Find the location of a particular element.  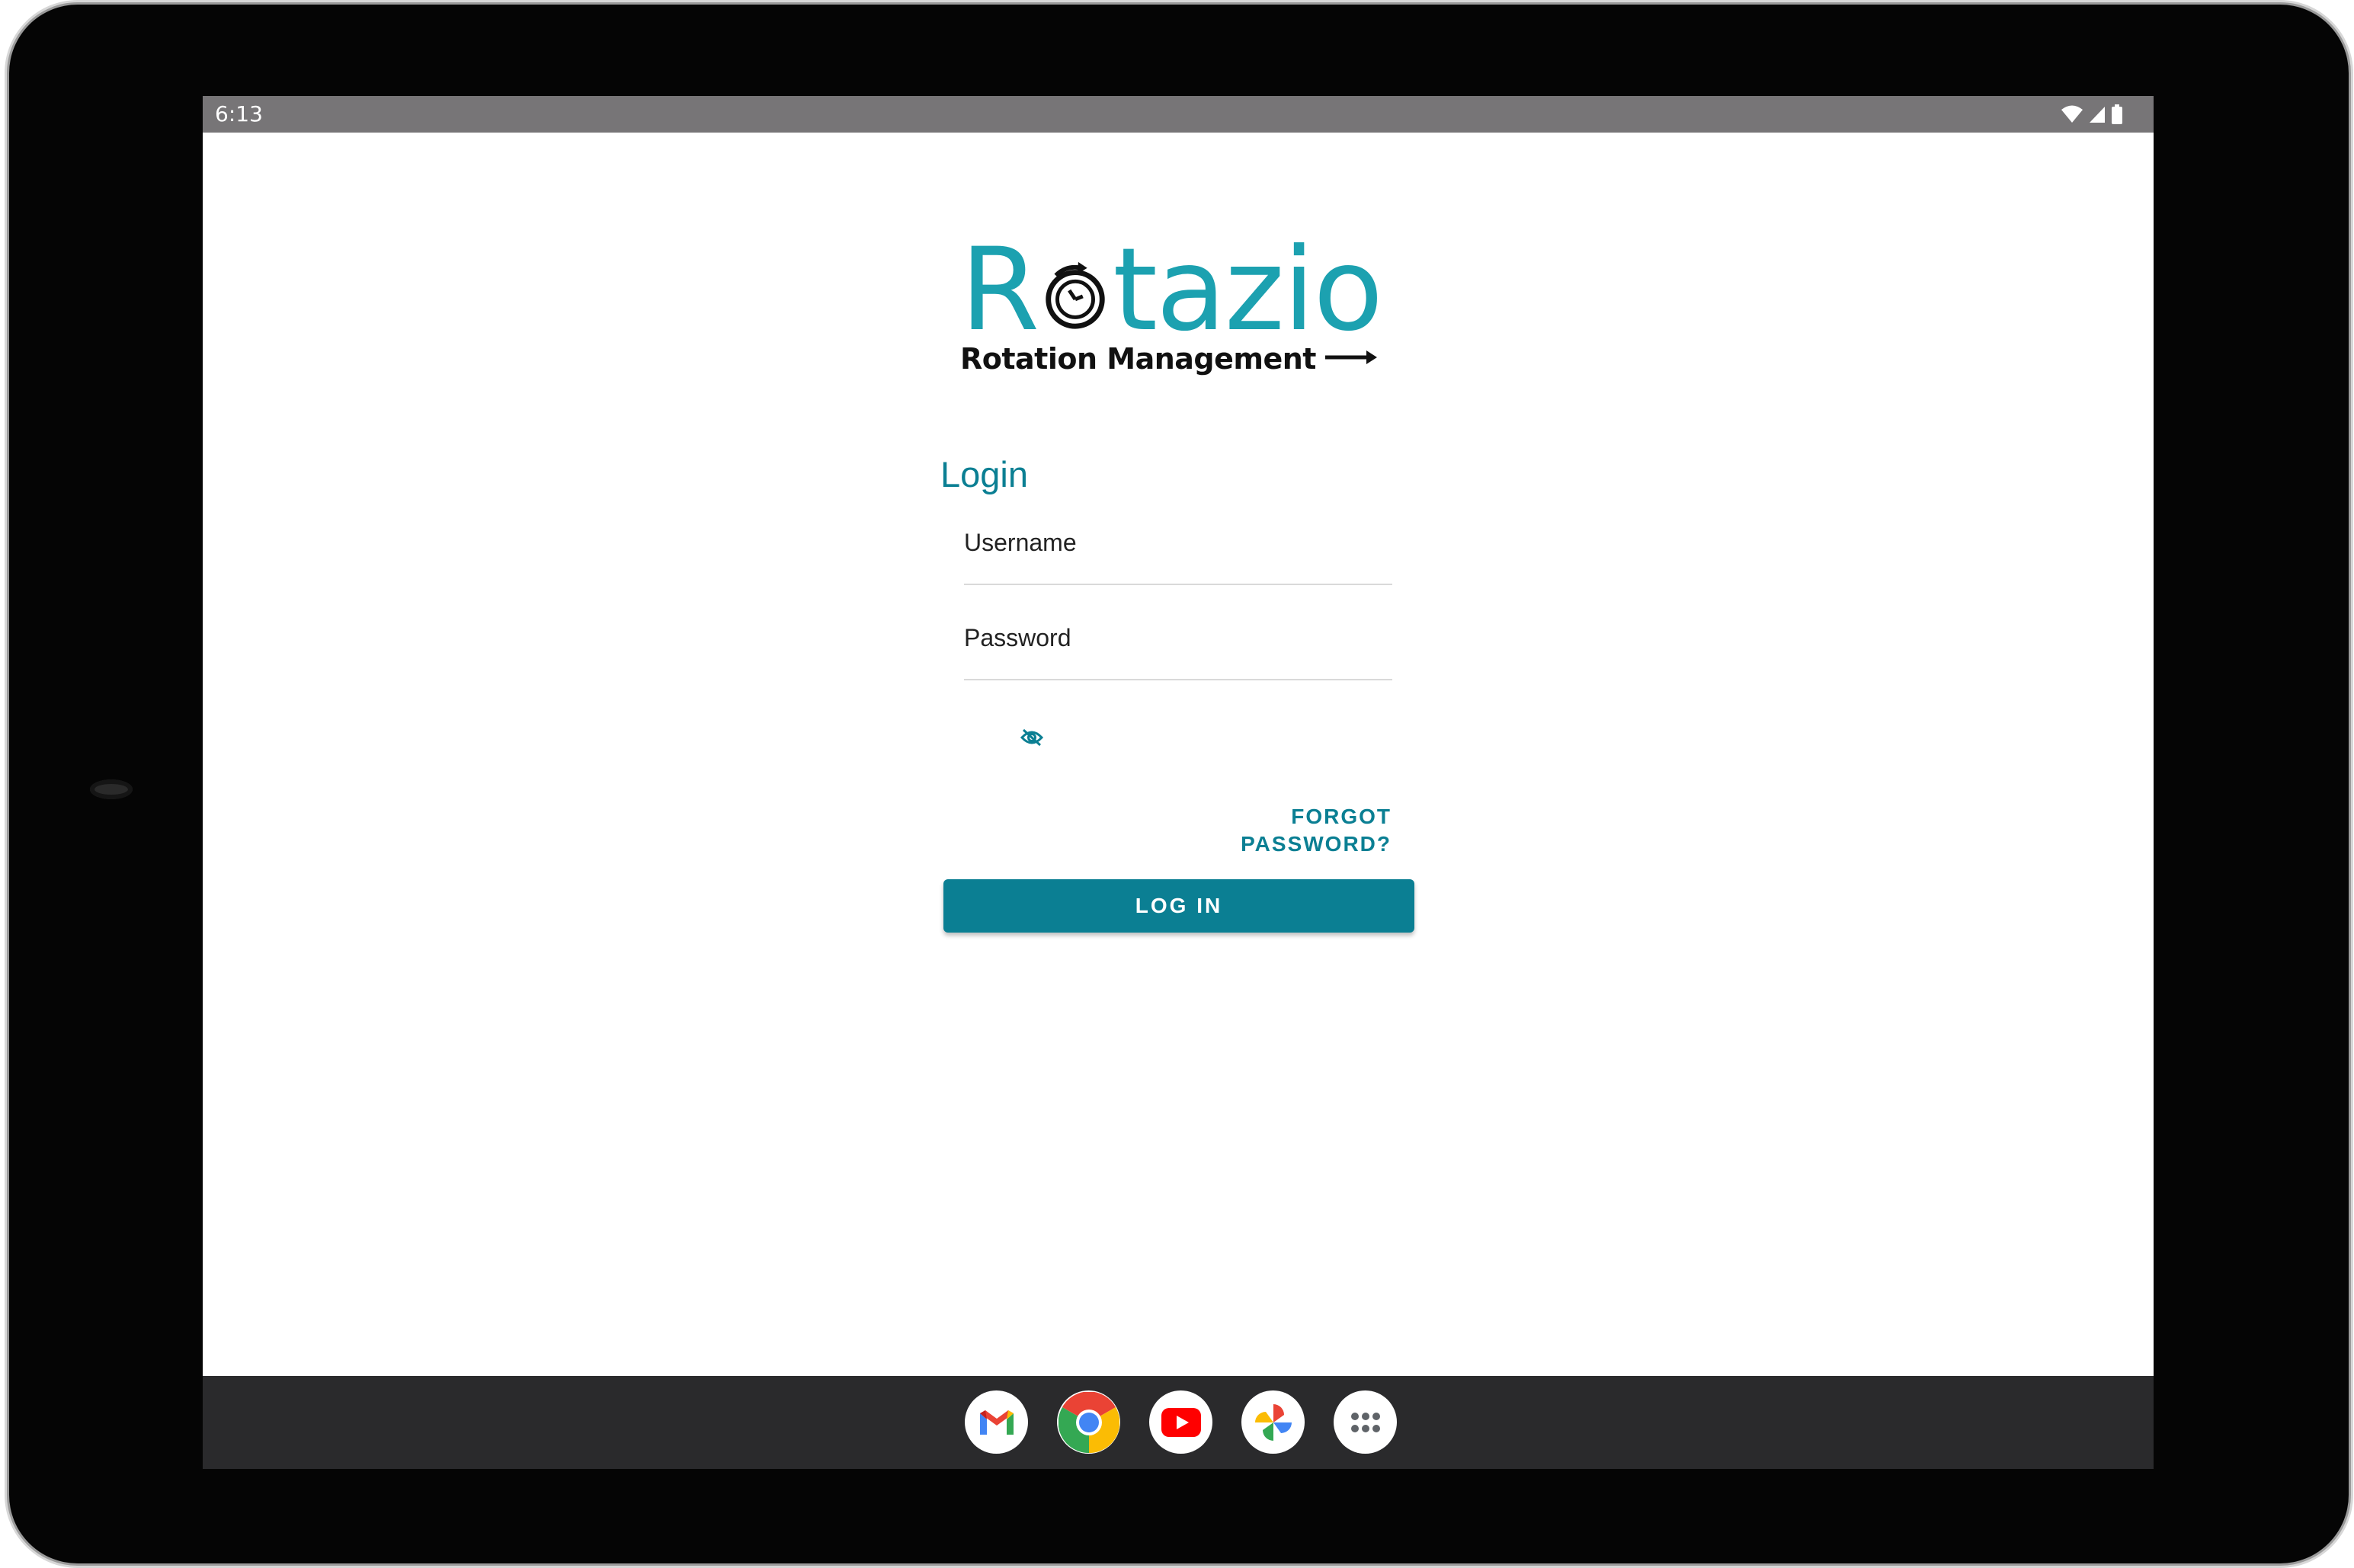

dock-app-youtube is located at coordinates (1180, 1422).